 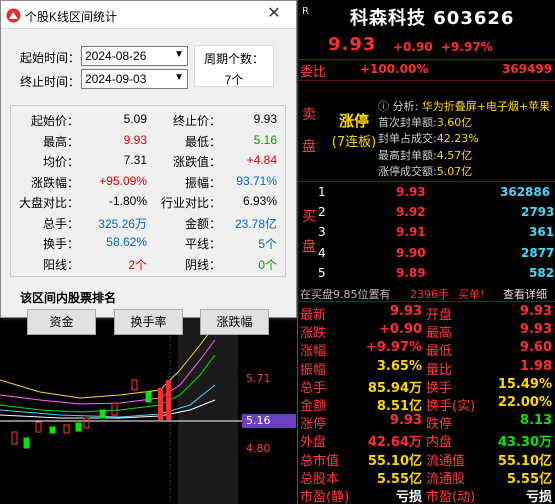 What do you see at coordinates (122, 223) in the screenshot?
I see `stat-value: 325.26万` at bounding box center [122, 223].